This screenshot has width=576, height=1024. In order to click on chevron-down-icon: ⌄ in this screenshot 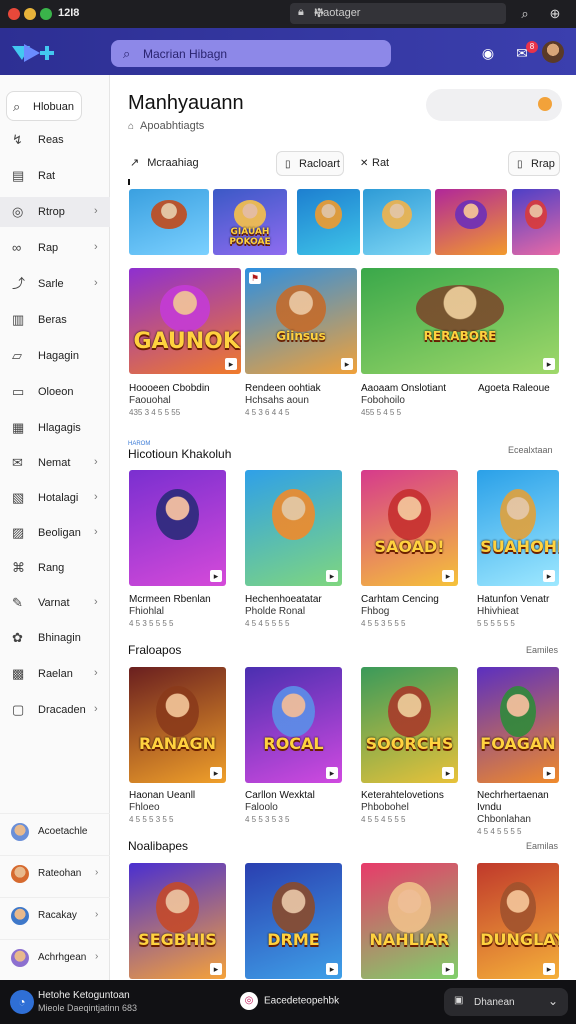, I will do `click(552, 1001)`.